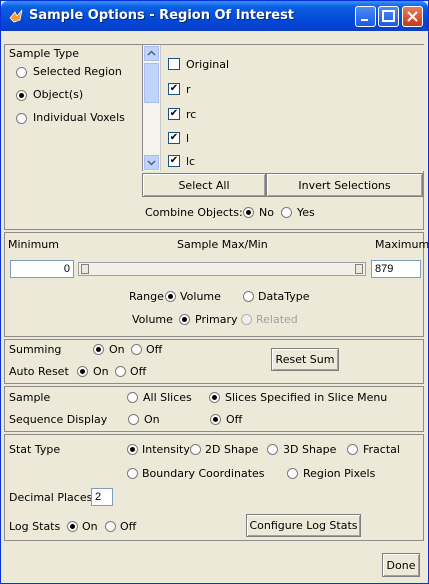  I want to click on decimal-places-input, so click(102, 497).